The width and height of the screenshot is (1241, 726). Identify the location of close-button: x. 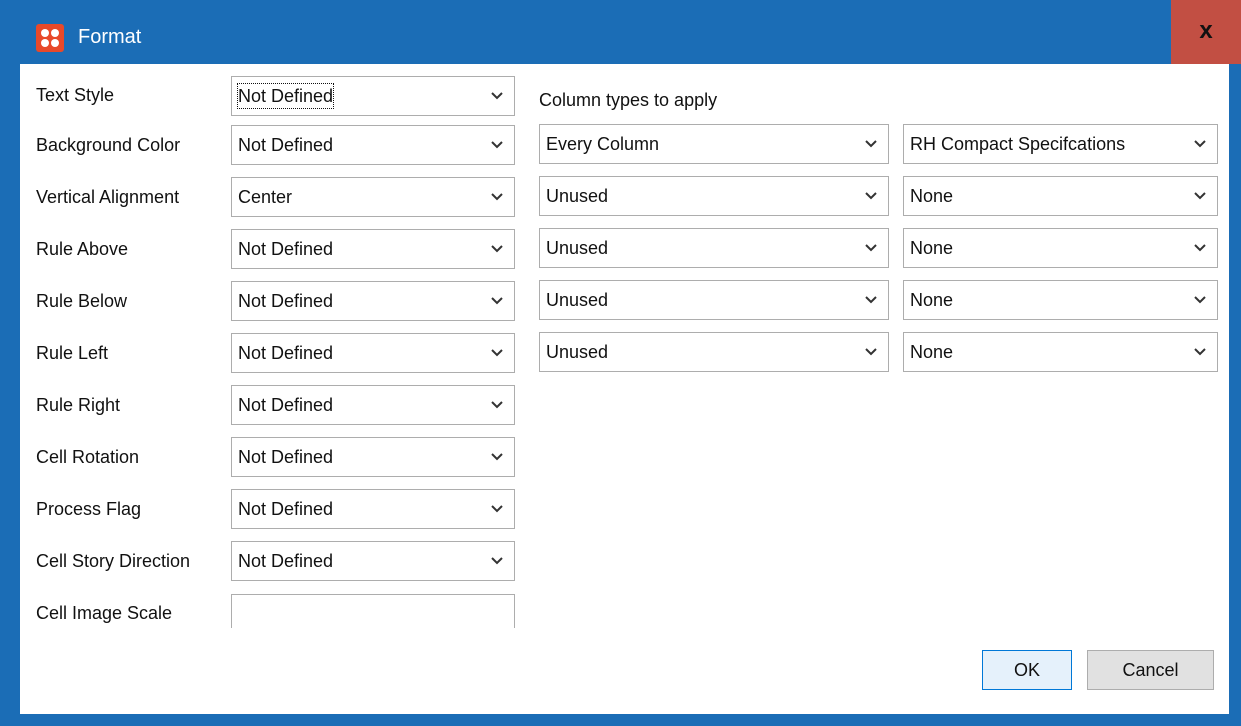
(1206, 32).